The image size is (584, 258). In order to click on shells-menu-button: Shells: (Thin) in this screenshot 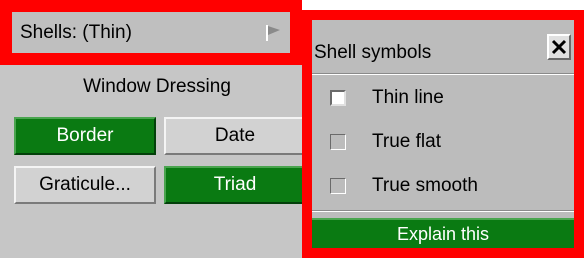, I will do `click(151, 32)`.